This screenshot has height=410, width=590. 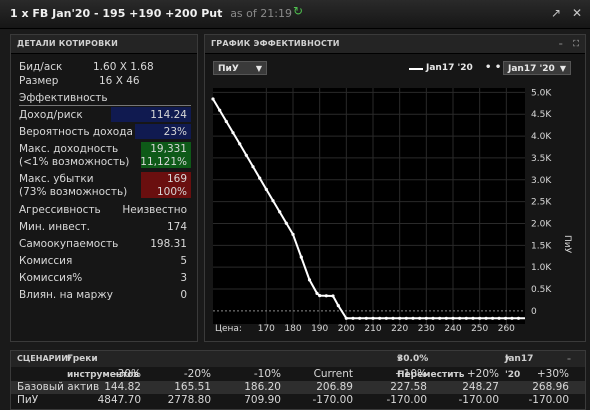 I want to click on scenario-column-headers: -30% -20% -10% Current +10% +20% +30%, so click(x=298, y=374).